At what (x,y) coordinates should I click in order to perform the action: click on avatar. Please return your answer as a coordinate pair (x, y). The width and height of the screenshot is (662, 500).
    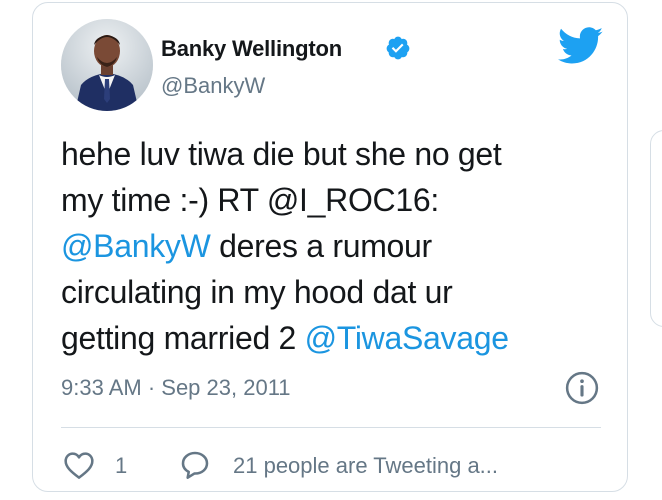
    Looking at the image, I should click on (107, 65).